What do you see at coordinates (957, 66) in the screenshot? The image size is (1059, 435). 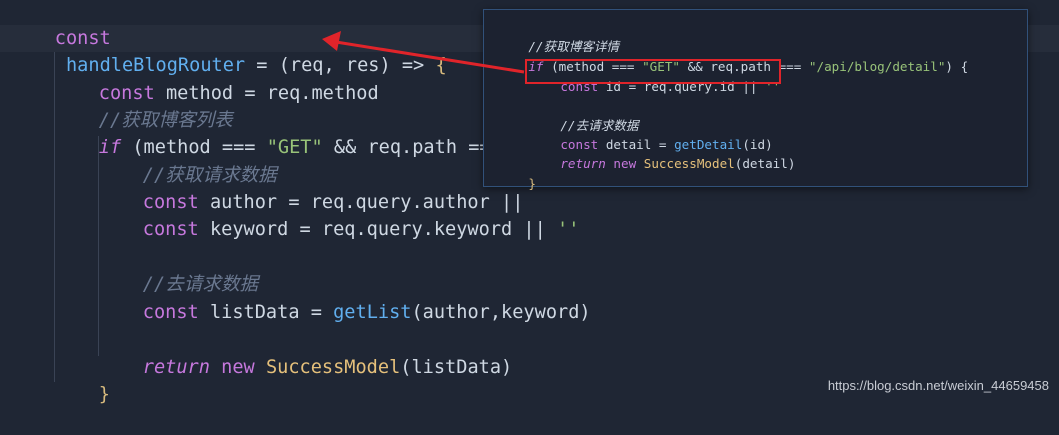 I see `code-text: ) {` at bounding box center [957, 66].